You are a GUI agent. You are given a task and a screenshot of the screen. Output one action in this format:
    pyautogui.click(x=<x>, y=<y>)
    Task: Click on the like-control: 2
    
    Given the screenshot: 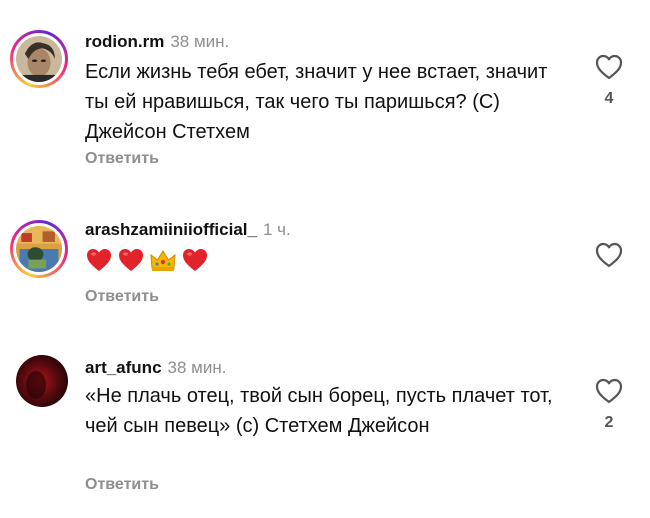 What is the action you would take?
    pyautogui.click(x=609, y=405)
    